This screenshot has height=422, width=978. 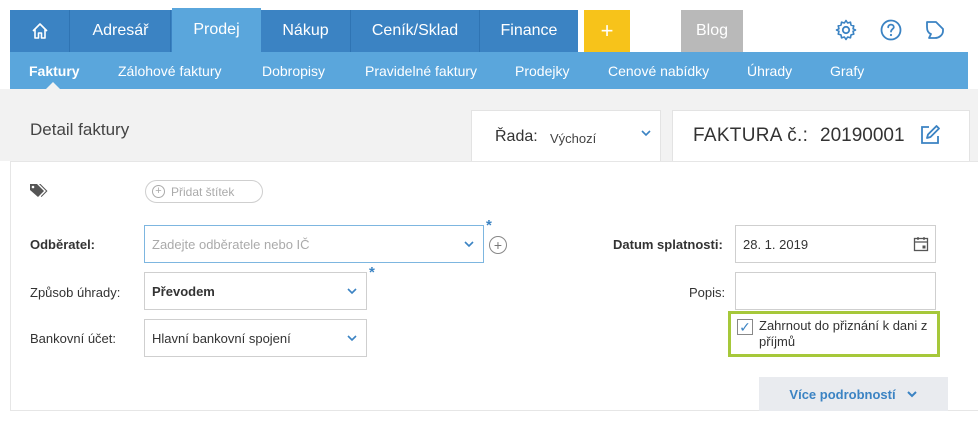 I want to click on tax-checkbox-label: Zahrnout do přiznání k dani z příjmů, so click(x=846, y=334).